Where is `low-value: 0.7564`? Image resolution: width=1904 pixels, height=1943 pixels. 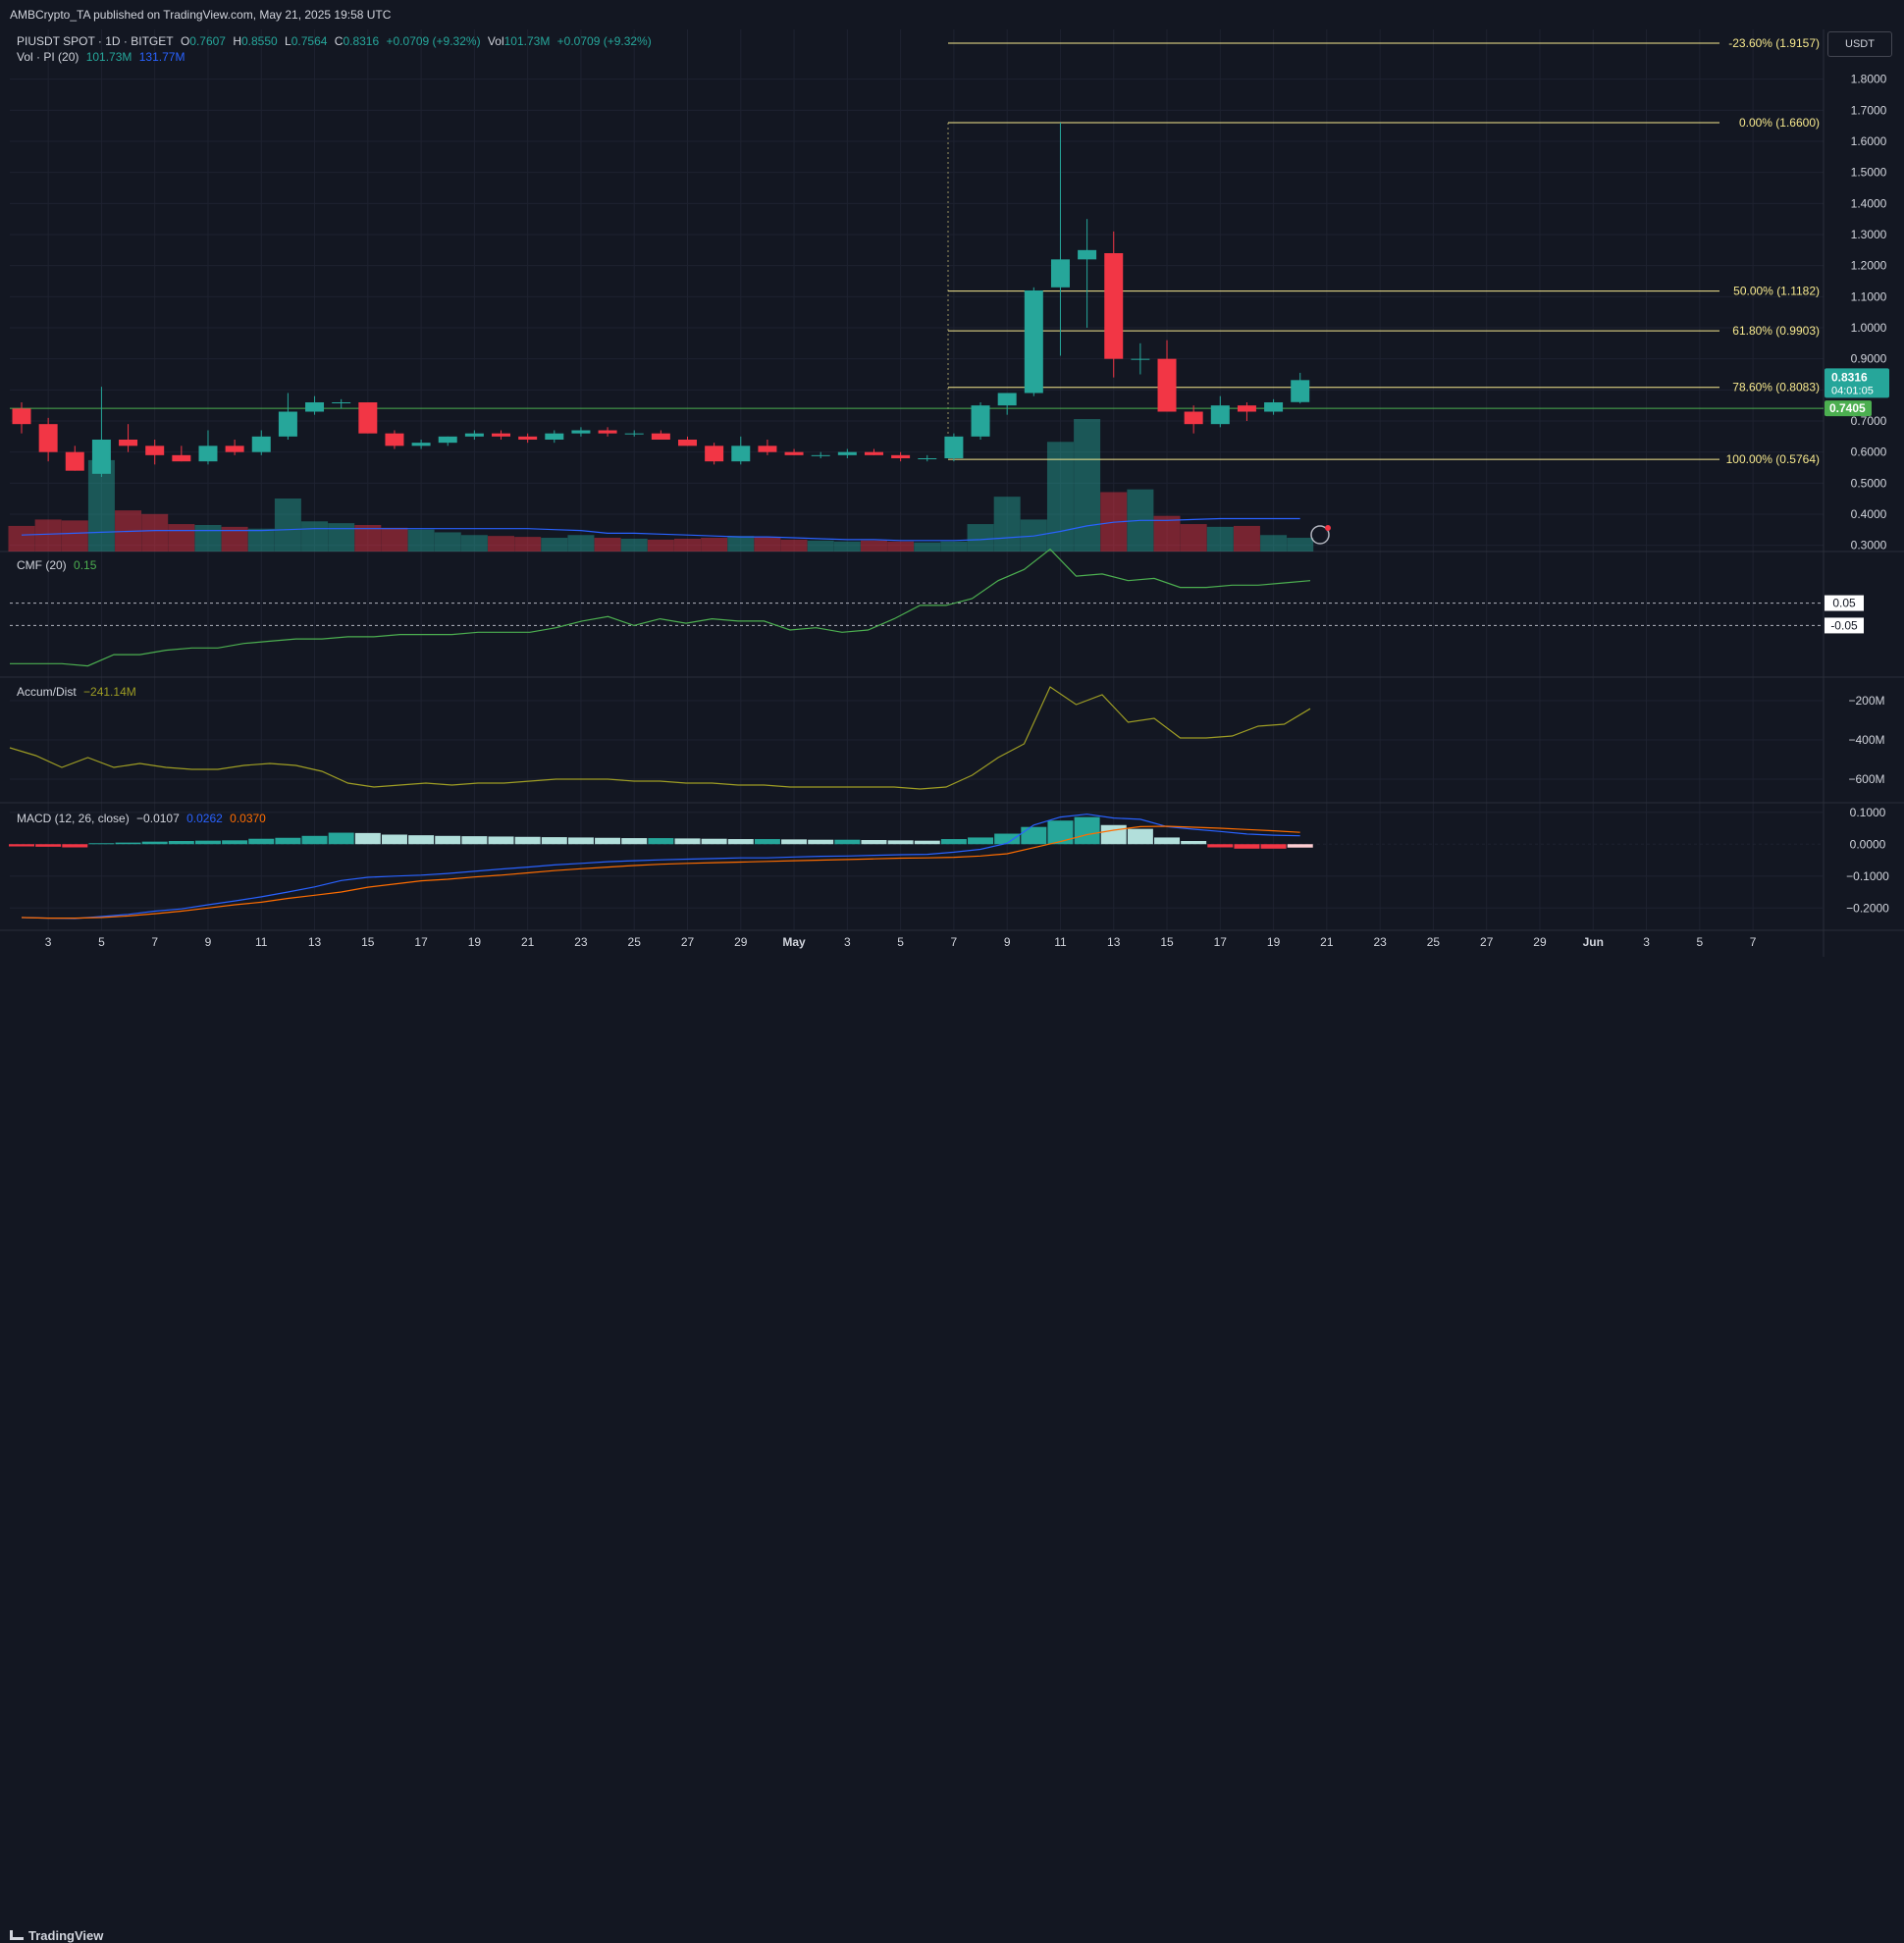
low-value: 0.7564 is located at coordinates (309, 41).